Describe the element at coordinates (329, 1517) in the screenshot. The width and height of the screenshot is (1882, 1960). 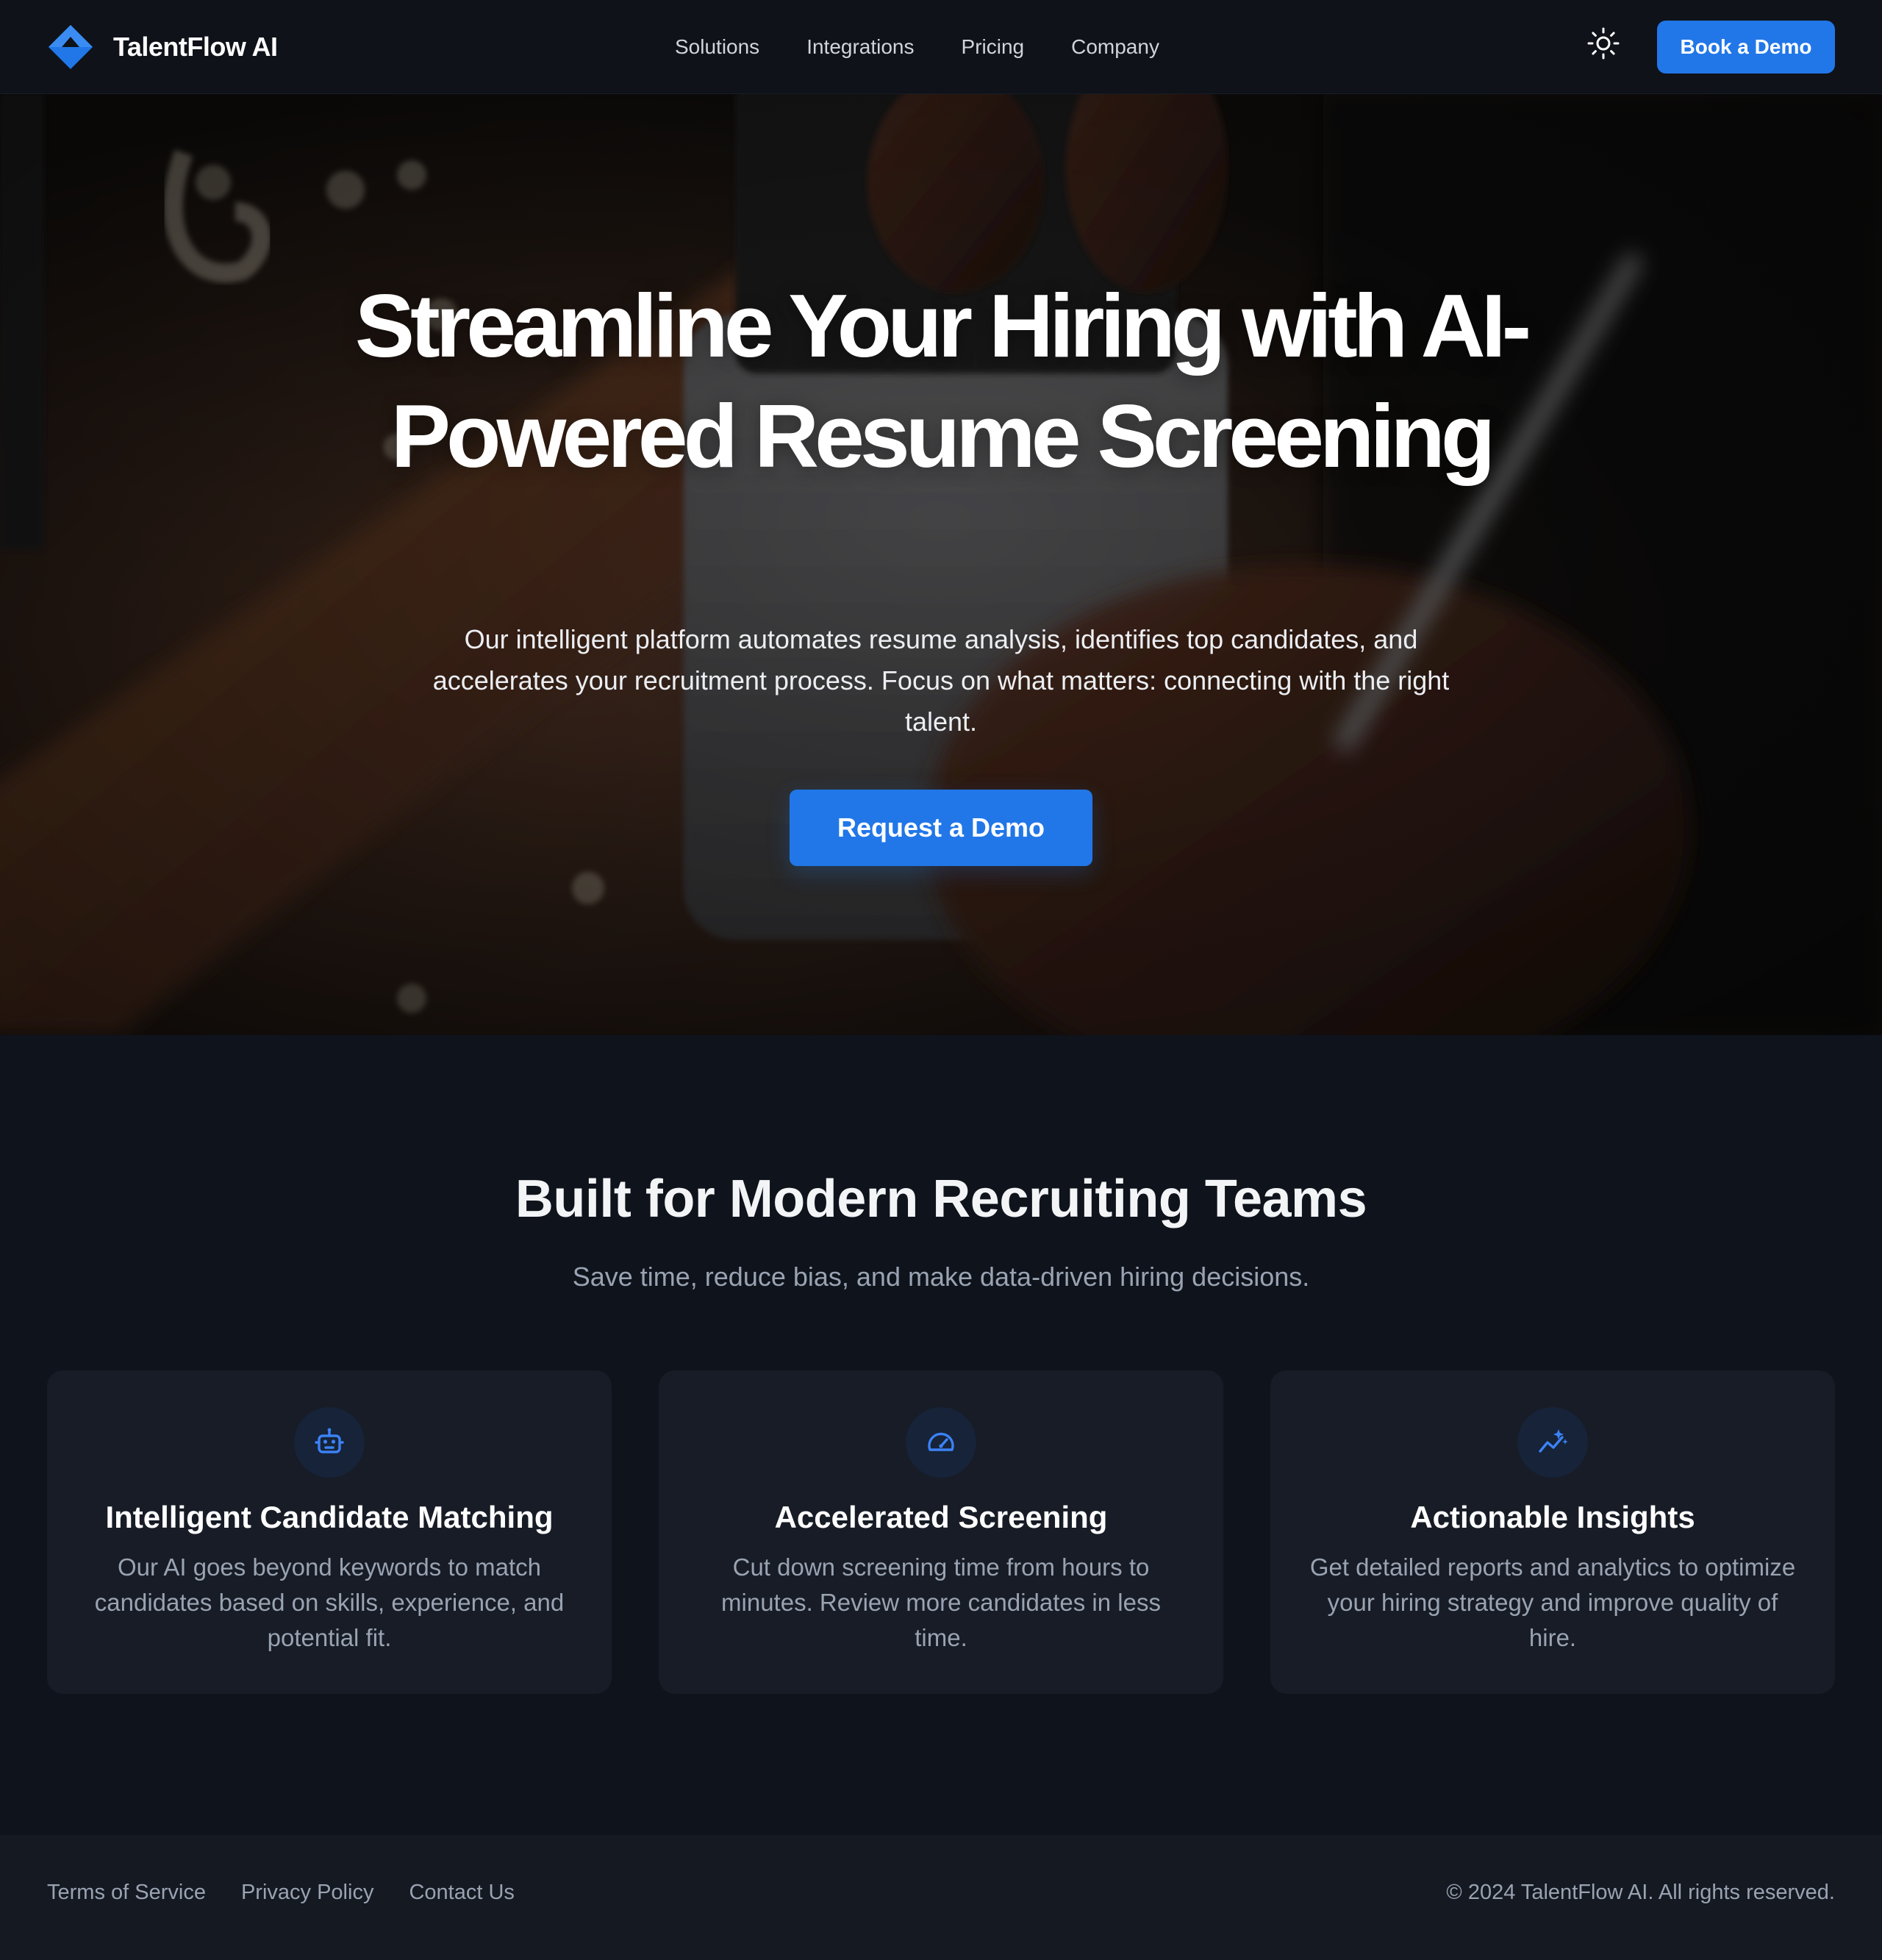
I see `feature-title: Intelligent Candidate Matching` at that location.